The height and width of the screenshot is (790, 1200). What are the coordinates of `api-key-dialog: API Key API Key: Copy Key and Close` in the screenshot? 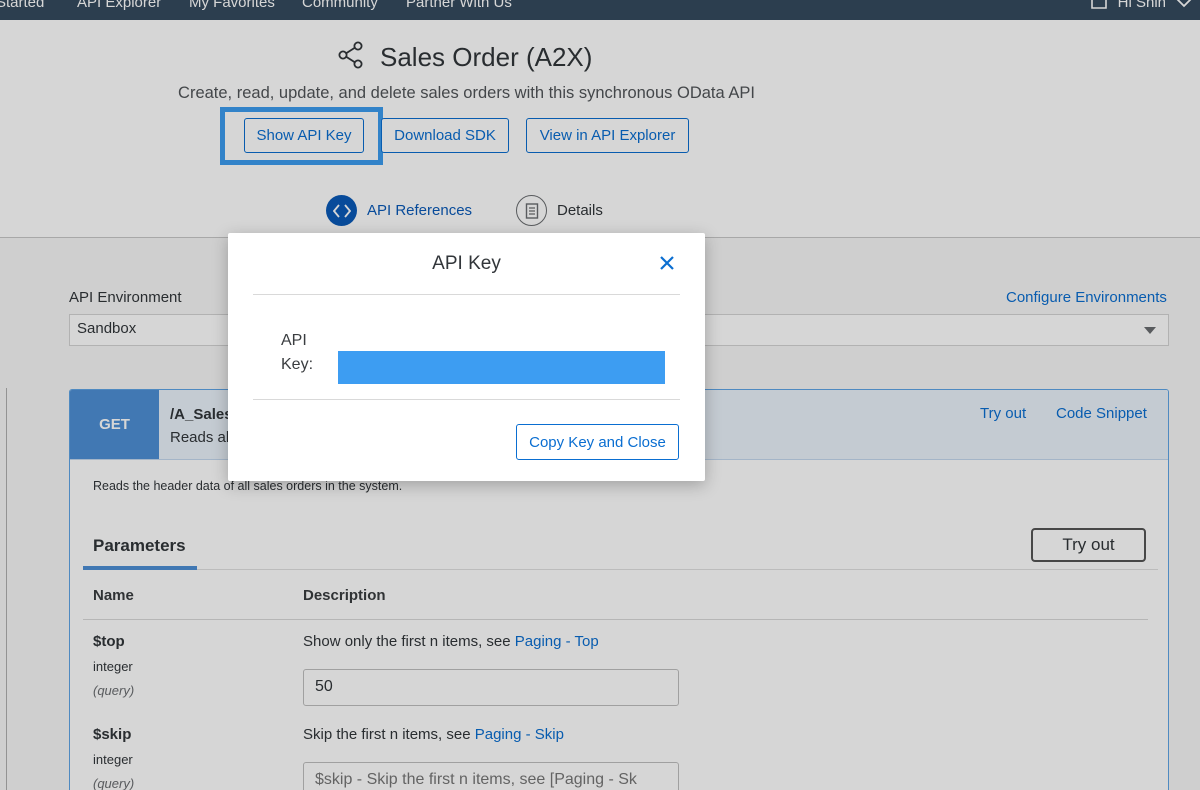 It's located at (466, 357).